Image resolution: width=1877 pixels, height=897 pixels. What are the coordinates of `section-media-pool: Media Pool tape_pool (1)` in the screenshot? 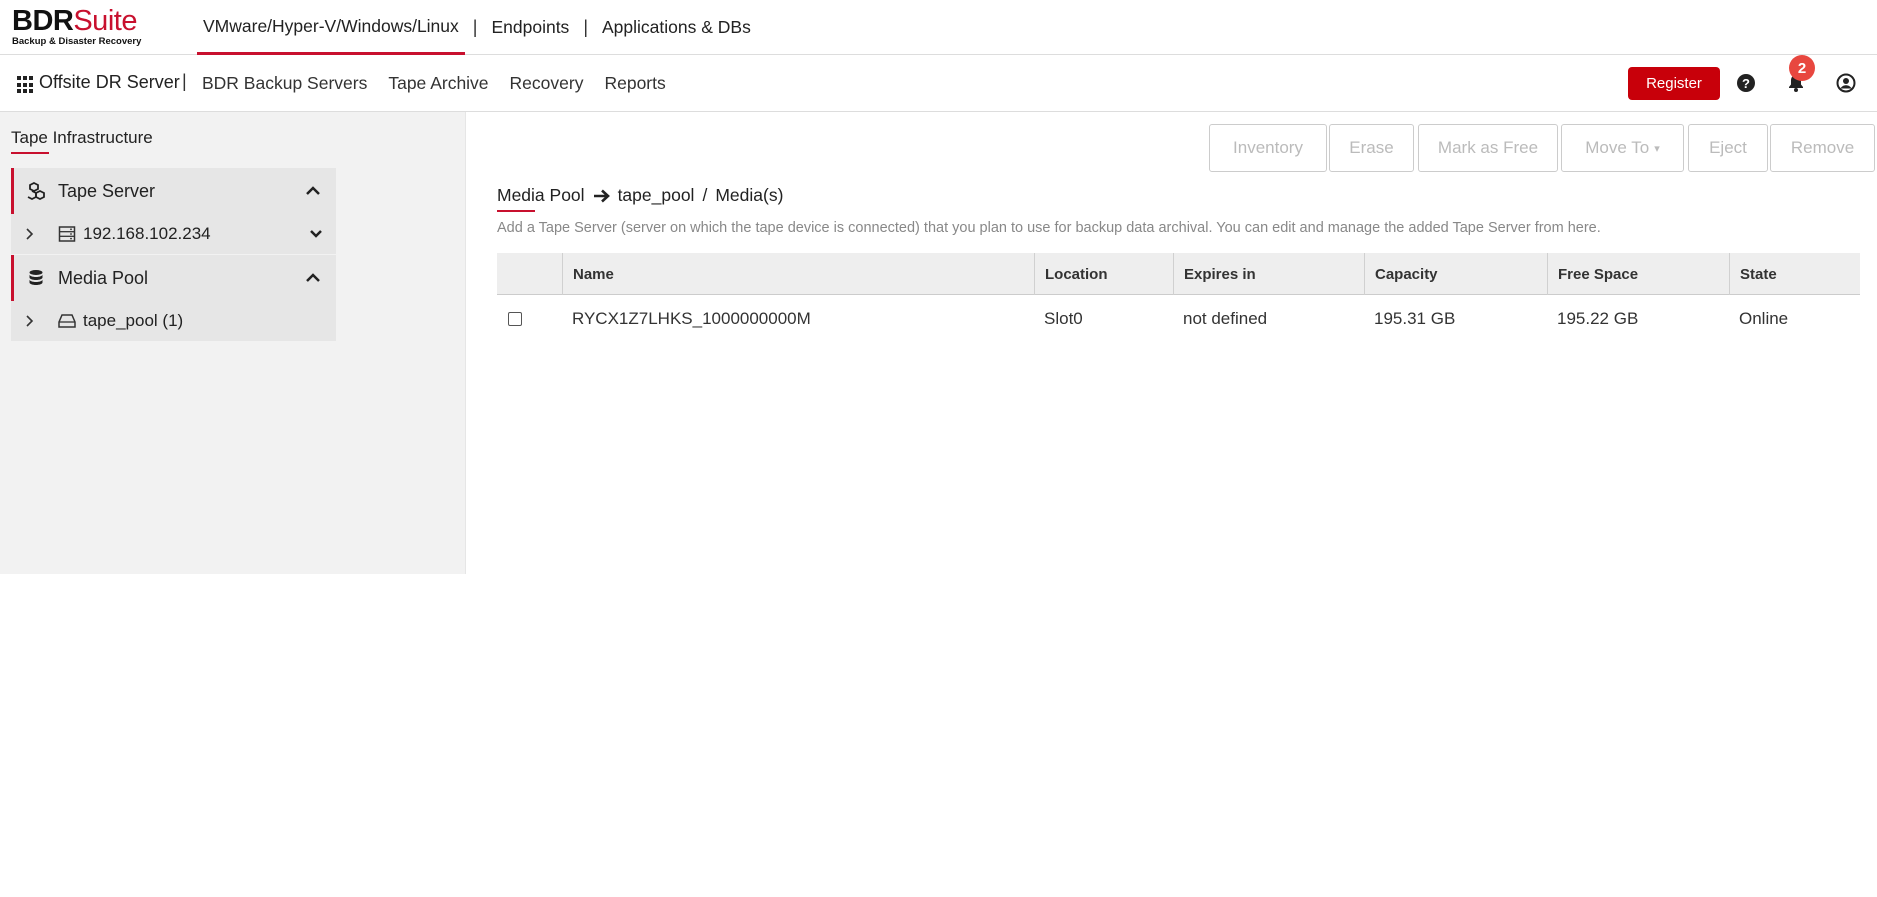 It's located at (173, 298).